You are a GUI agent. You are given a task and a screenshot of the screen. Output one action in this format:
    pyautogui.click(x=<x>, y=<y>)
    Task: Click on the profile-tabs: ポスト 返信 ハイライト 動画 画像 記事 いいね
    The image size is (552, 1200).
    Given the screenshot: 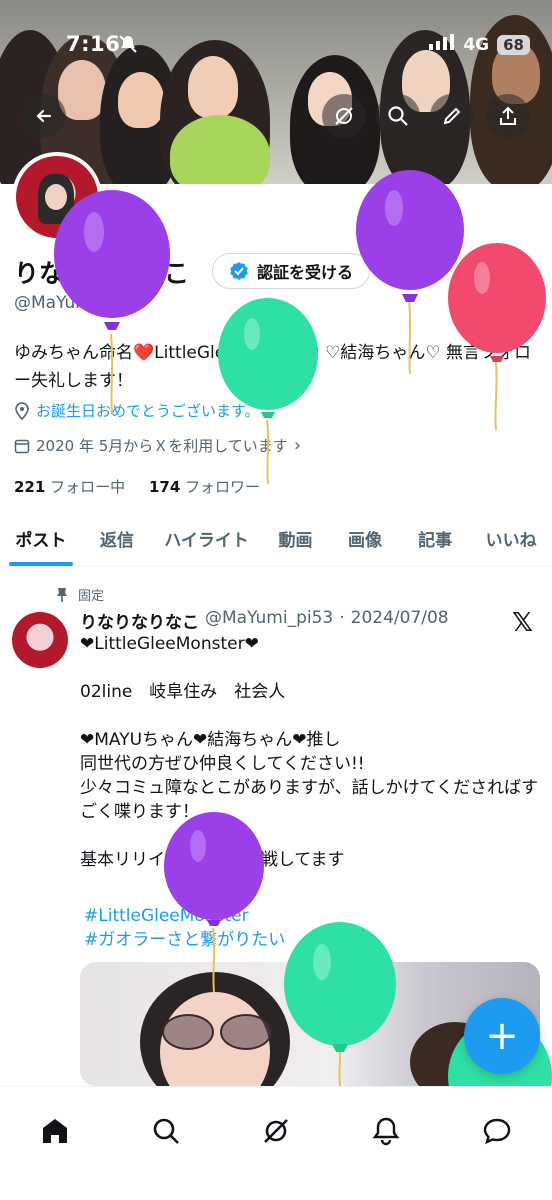 What is the action you would take?
    pyautogui.click(x=276, y=538)
    